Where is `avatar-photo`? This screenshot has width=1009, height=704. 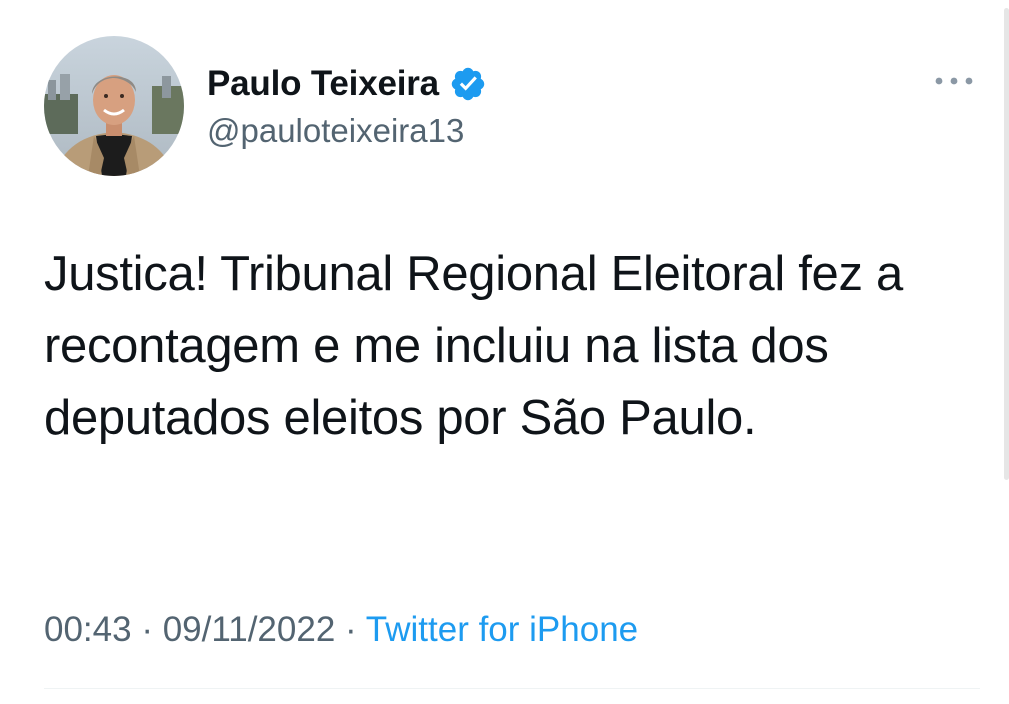 avatar-photo is located at coordinates (114, 106).